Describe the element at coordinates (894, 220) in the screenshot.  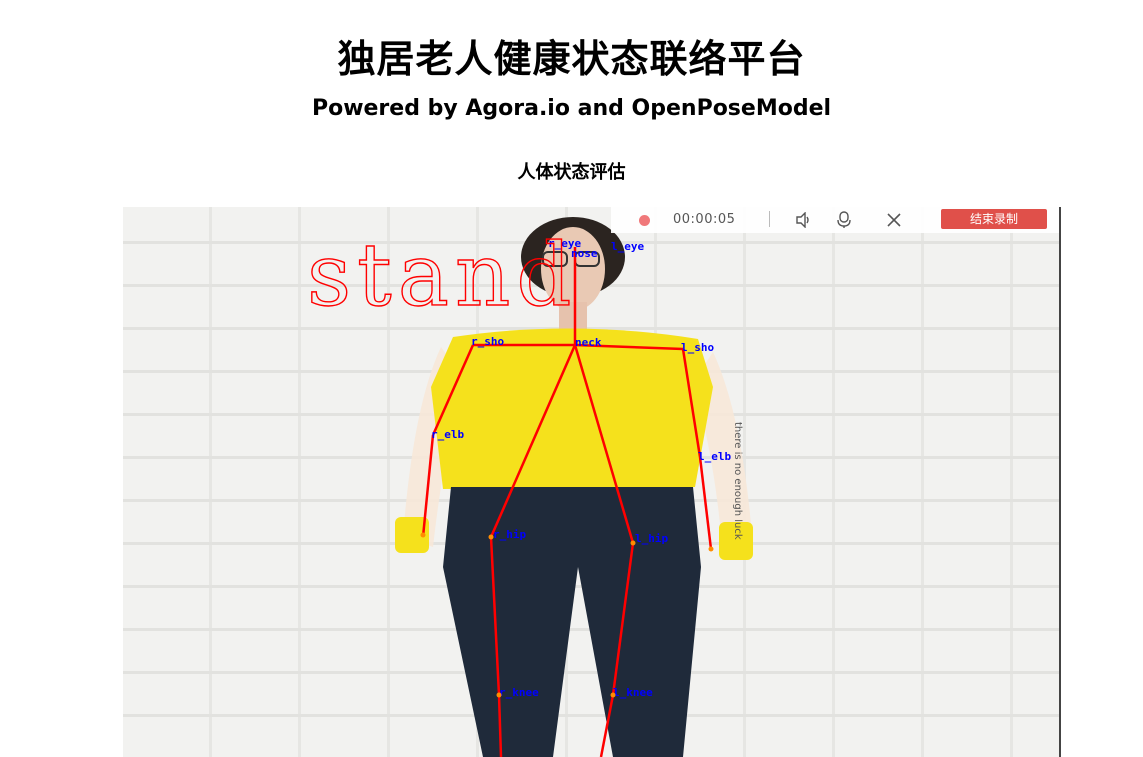
I see `close-icon` at that location.